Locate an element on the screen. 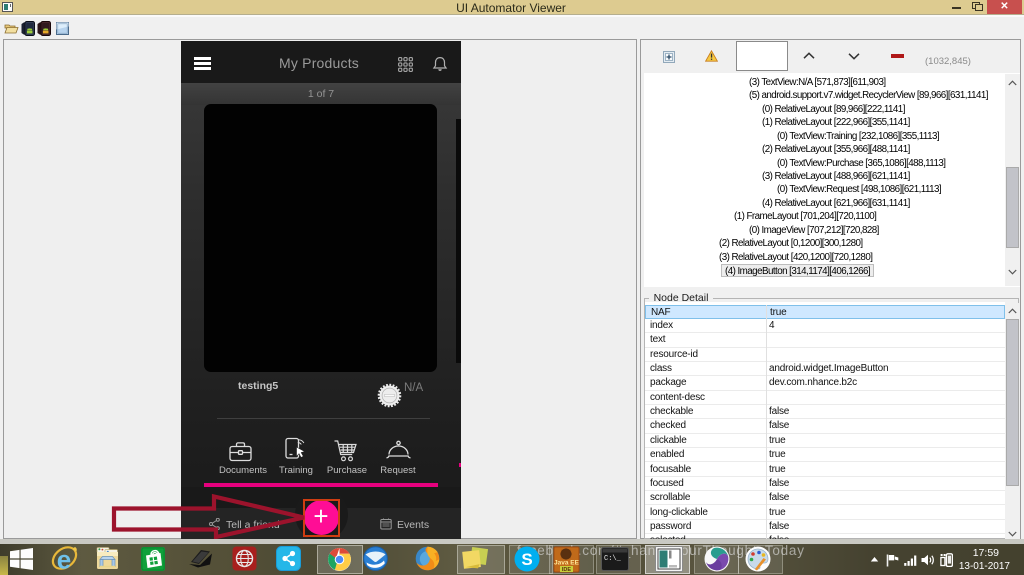 The image size is (1024, 575). svg-text: e is located at coordinates (64, 559).